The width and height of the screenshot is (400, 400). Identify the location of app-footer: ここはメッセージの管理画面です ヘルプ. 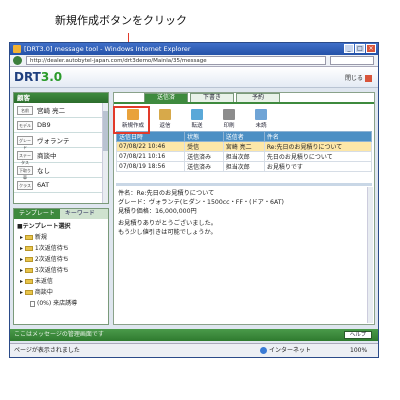
(194, 335).